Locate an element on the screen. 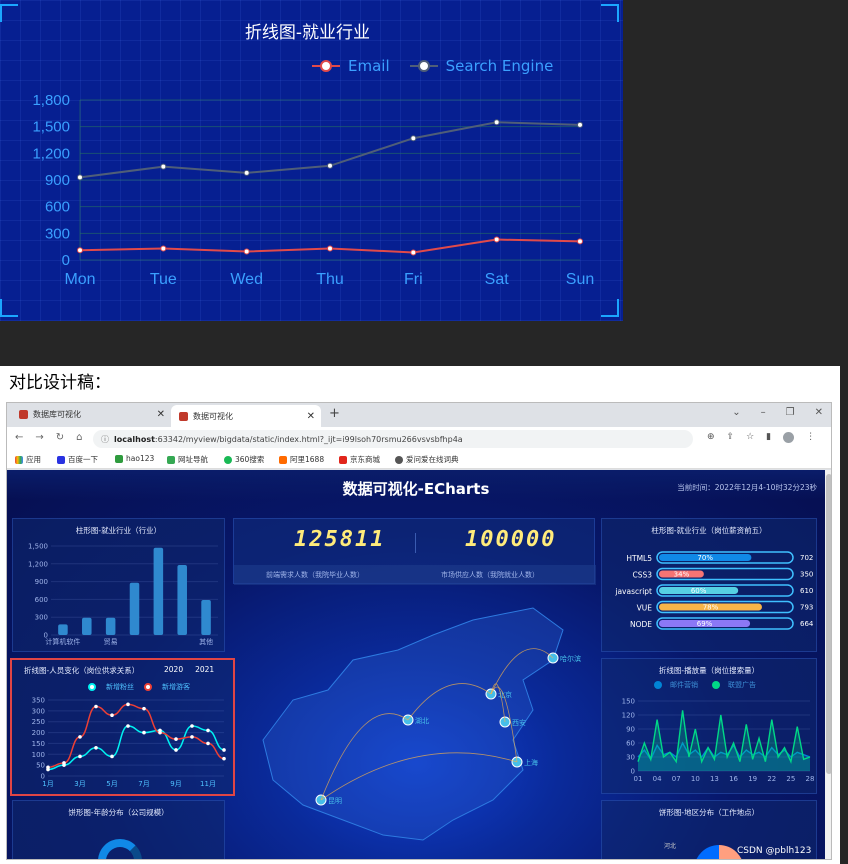 The width and height of the screenshot is (848, 864). x-tick-label: 16 is located at coordinates (733, 779).